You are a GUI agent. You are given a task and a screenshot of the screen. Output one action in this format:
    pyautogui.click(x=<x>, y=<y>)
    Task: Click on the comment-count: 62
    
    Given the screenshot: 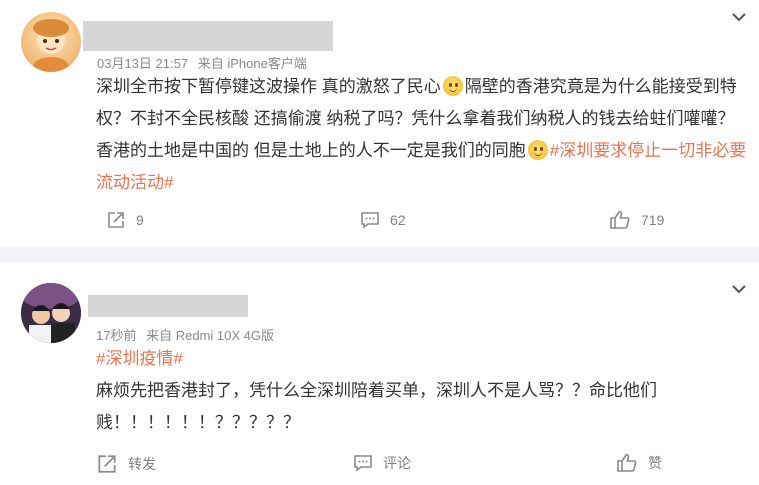 What is the action you would take?
    pyautogui.click(x=398, y=220)
    